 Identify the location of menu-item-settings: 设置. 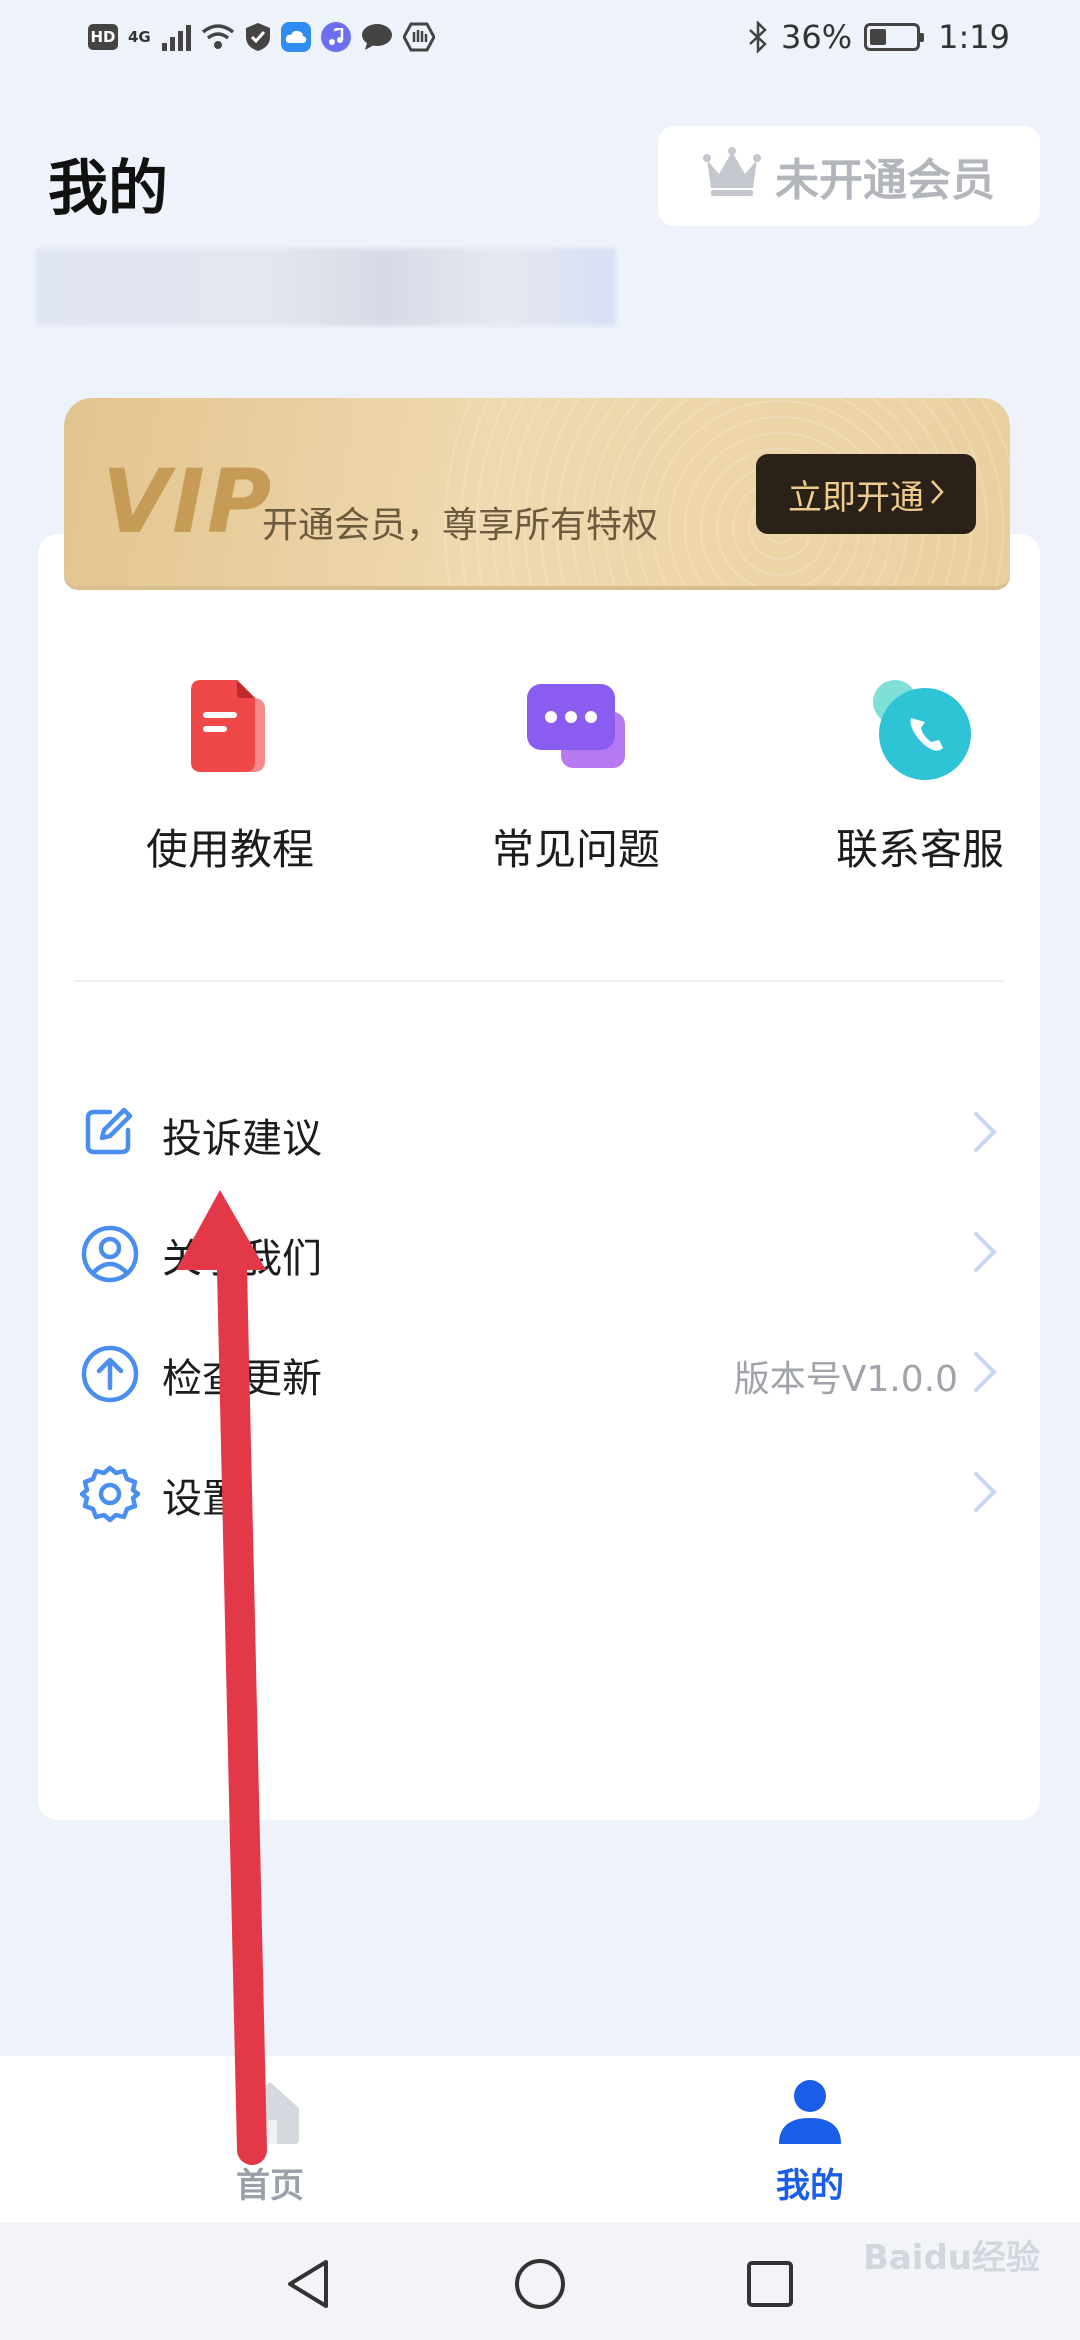
(539, 1492).